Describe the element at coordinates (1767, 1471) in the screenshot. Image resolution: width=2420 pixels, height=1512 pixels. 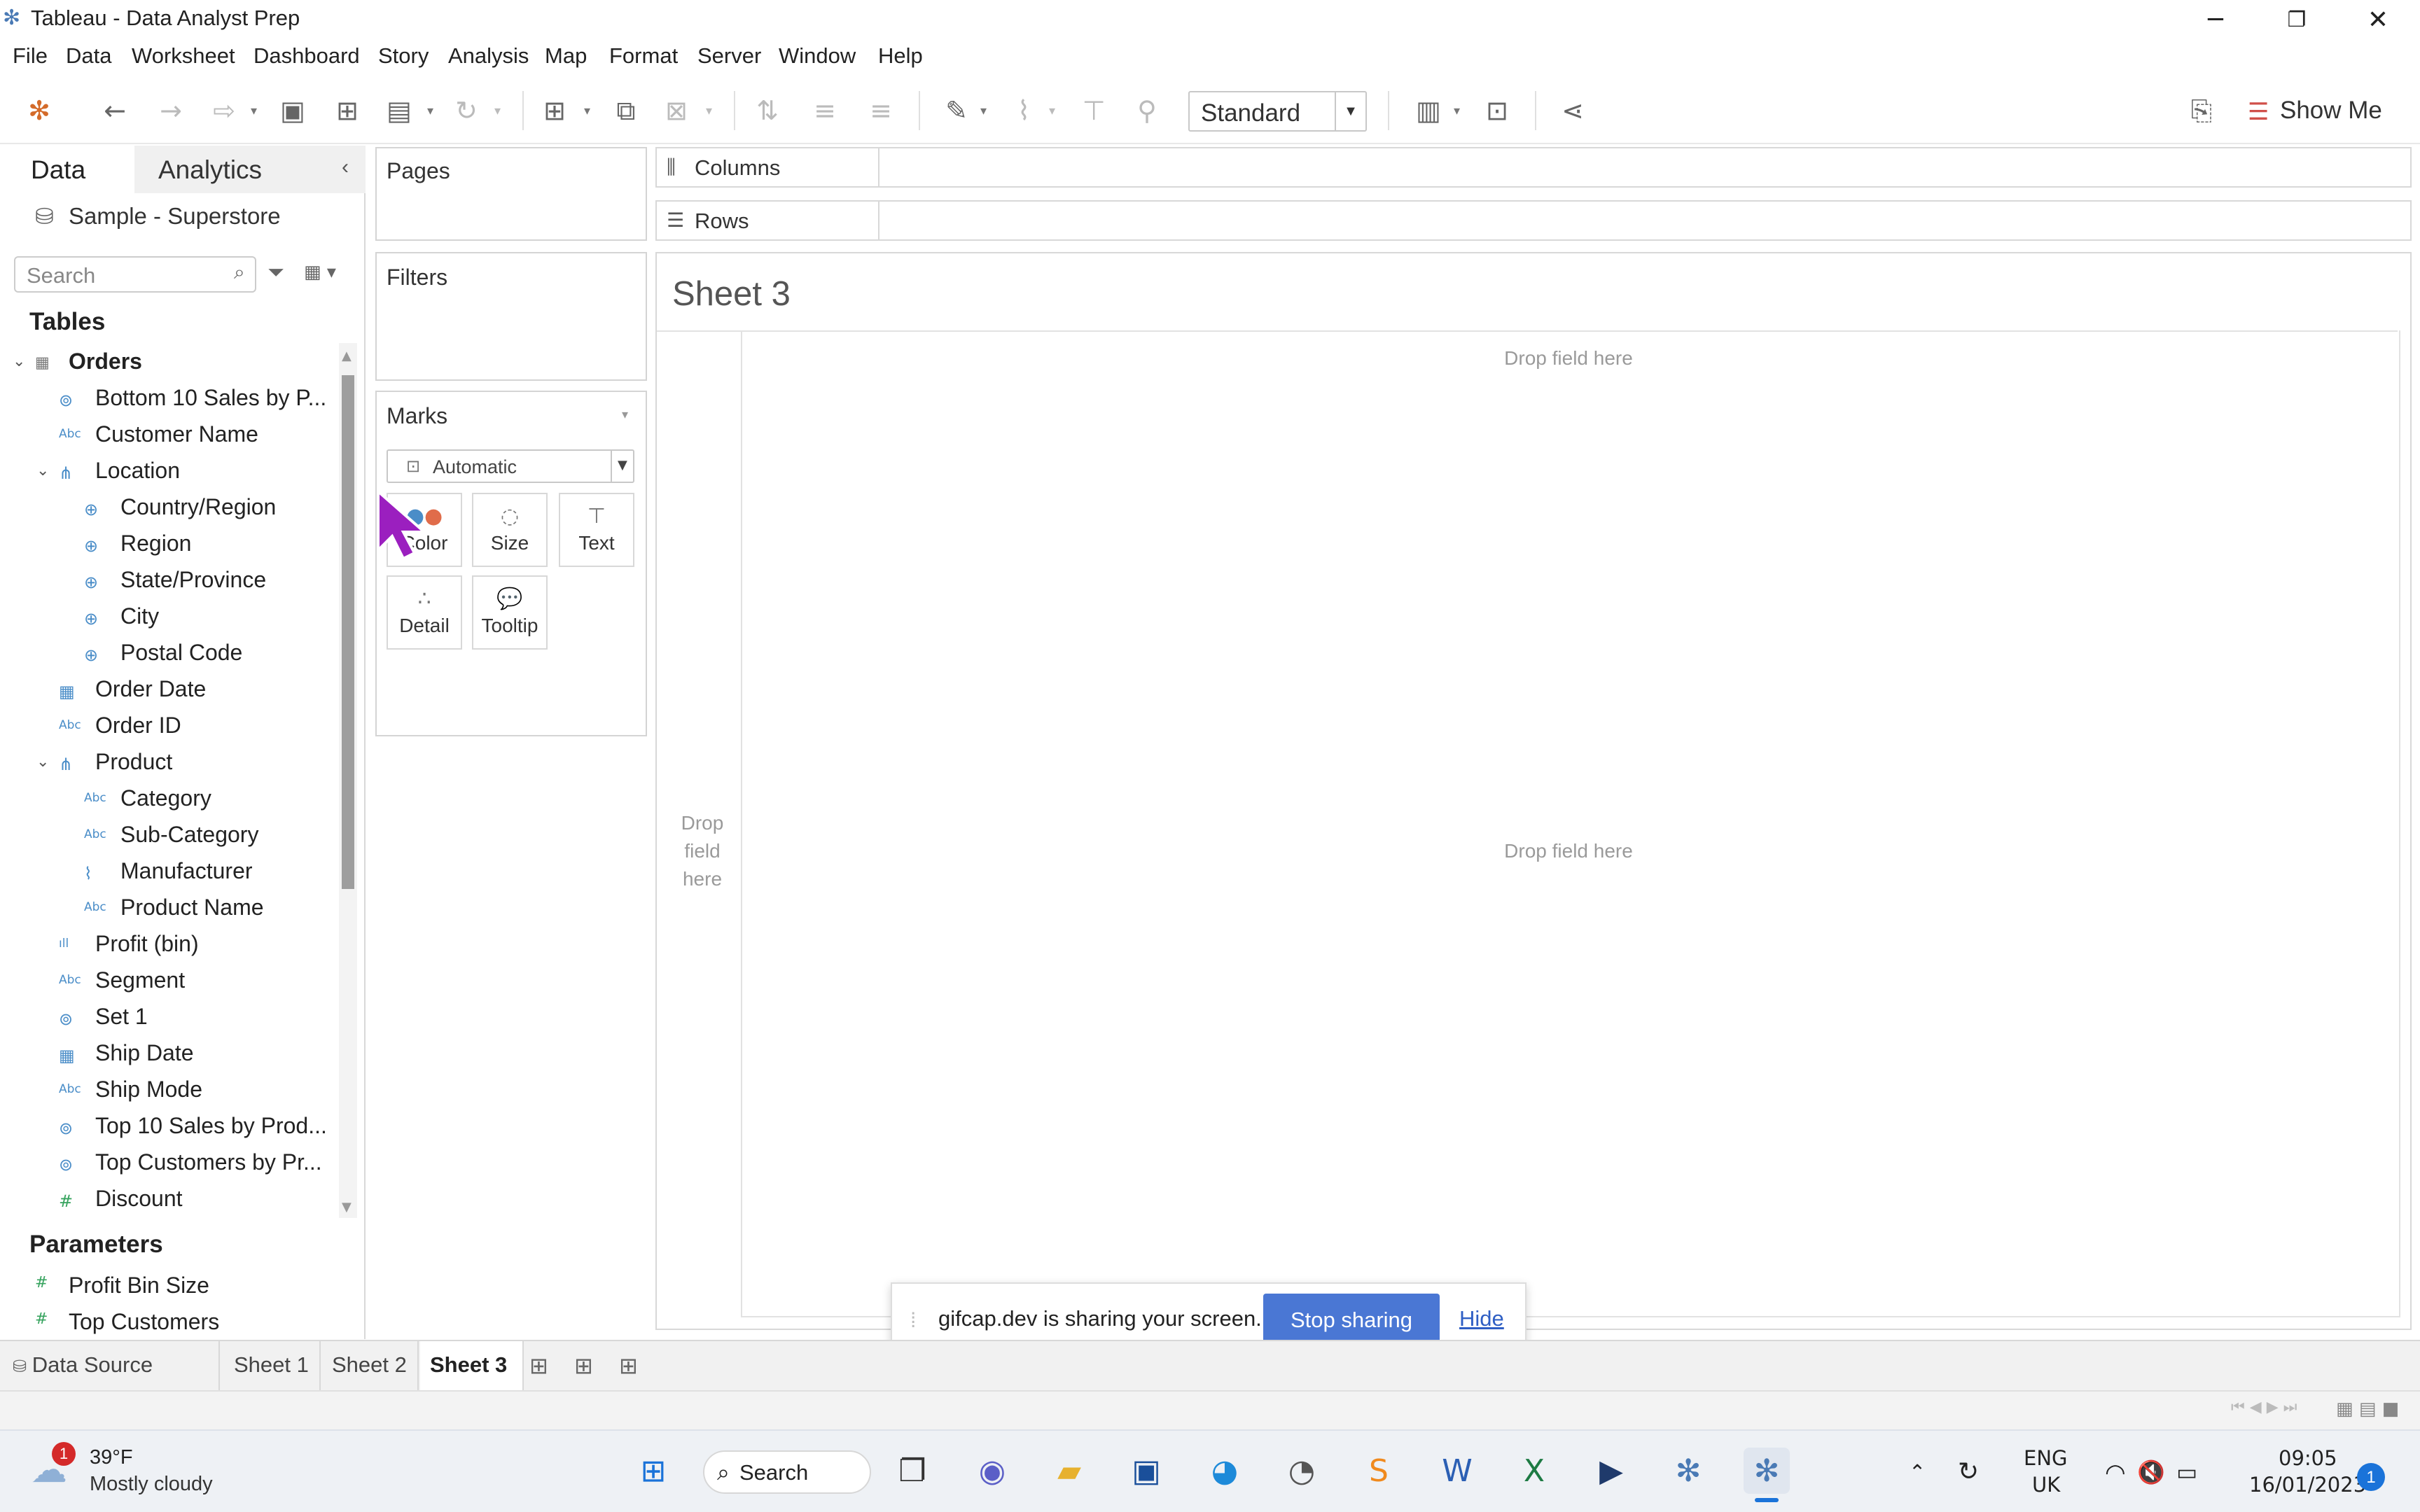
I see `tableau-desktop-icon: ✻` at that location.